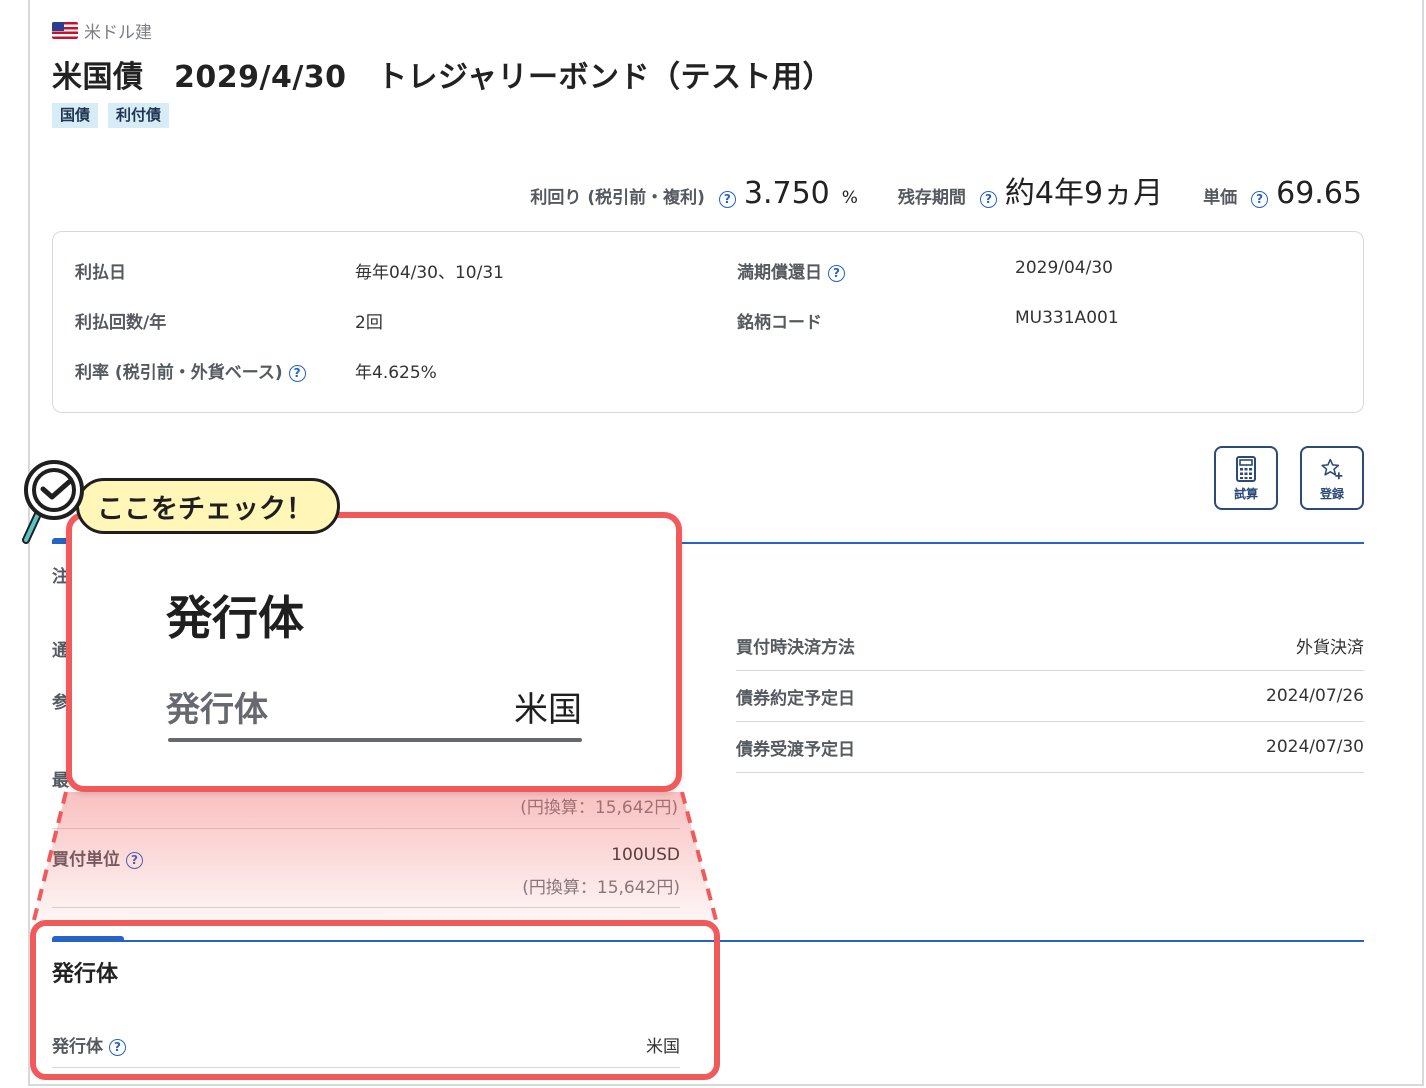  Describe the element at coordinates (931, 198) in the screenshot. I see `remaining-label: 残存期間` at that location.